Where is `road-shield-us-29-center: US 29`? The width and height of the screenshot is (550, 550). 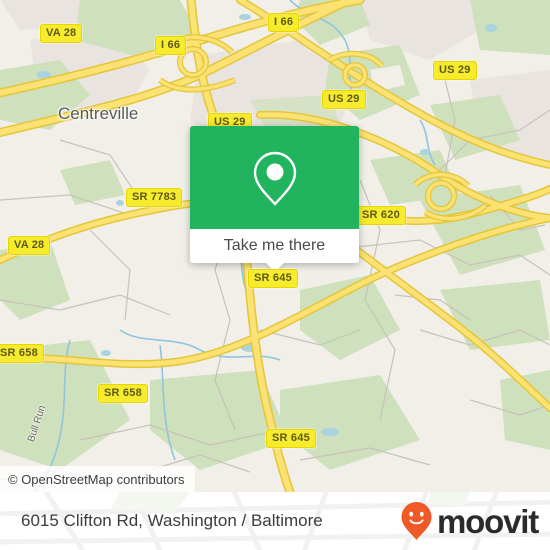
road-shield-us-29-center: US 29 is located at coordinates (344, 99).